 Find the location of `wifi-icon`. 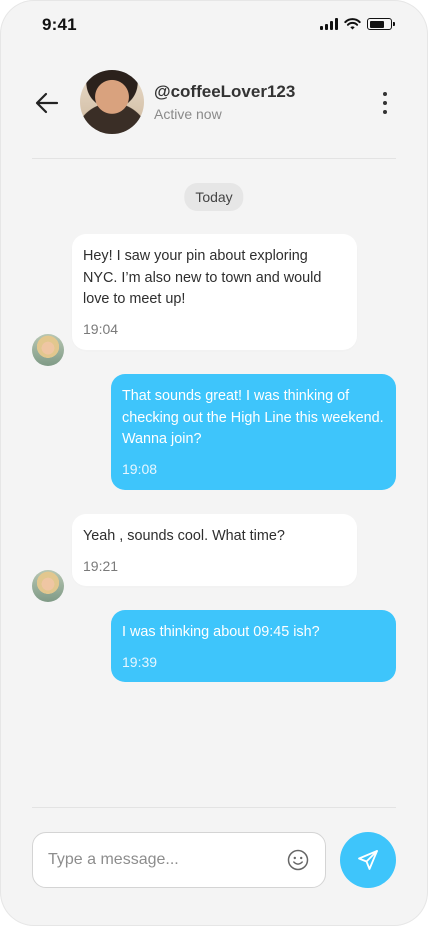

wifi-icon is located at coordinates (352, 24).